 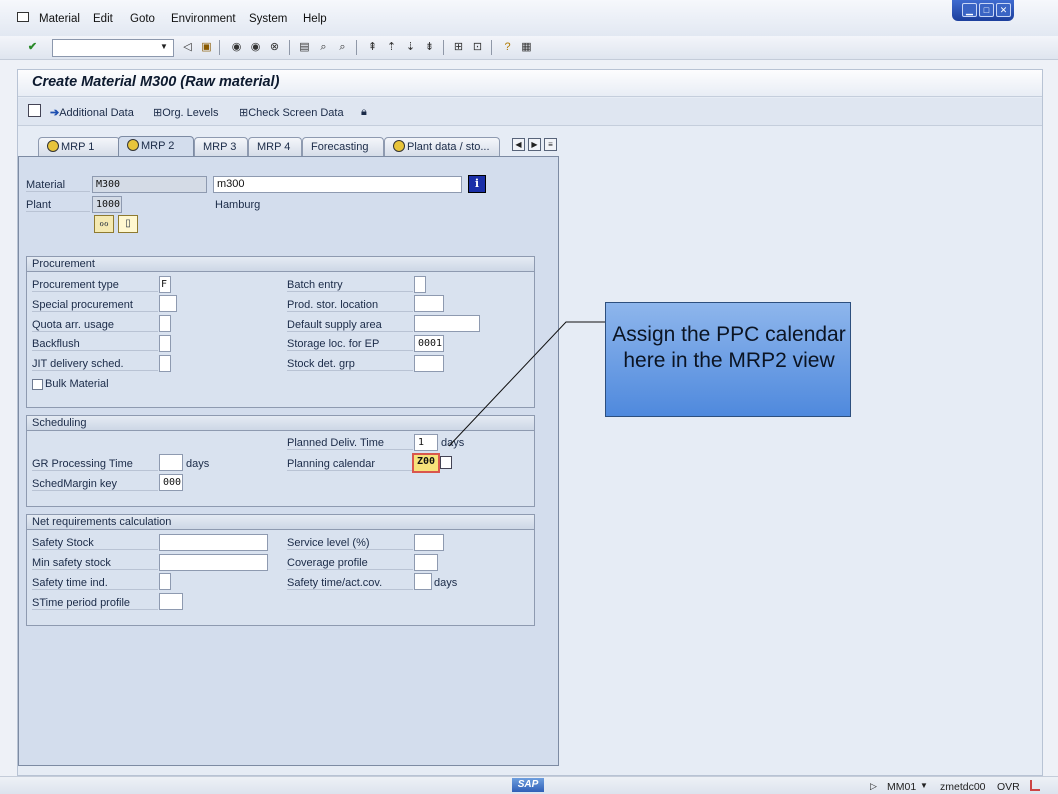 I want to click on sap-logo: SAP, so click(x=528, y=785).